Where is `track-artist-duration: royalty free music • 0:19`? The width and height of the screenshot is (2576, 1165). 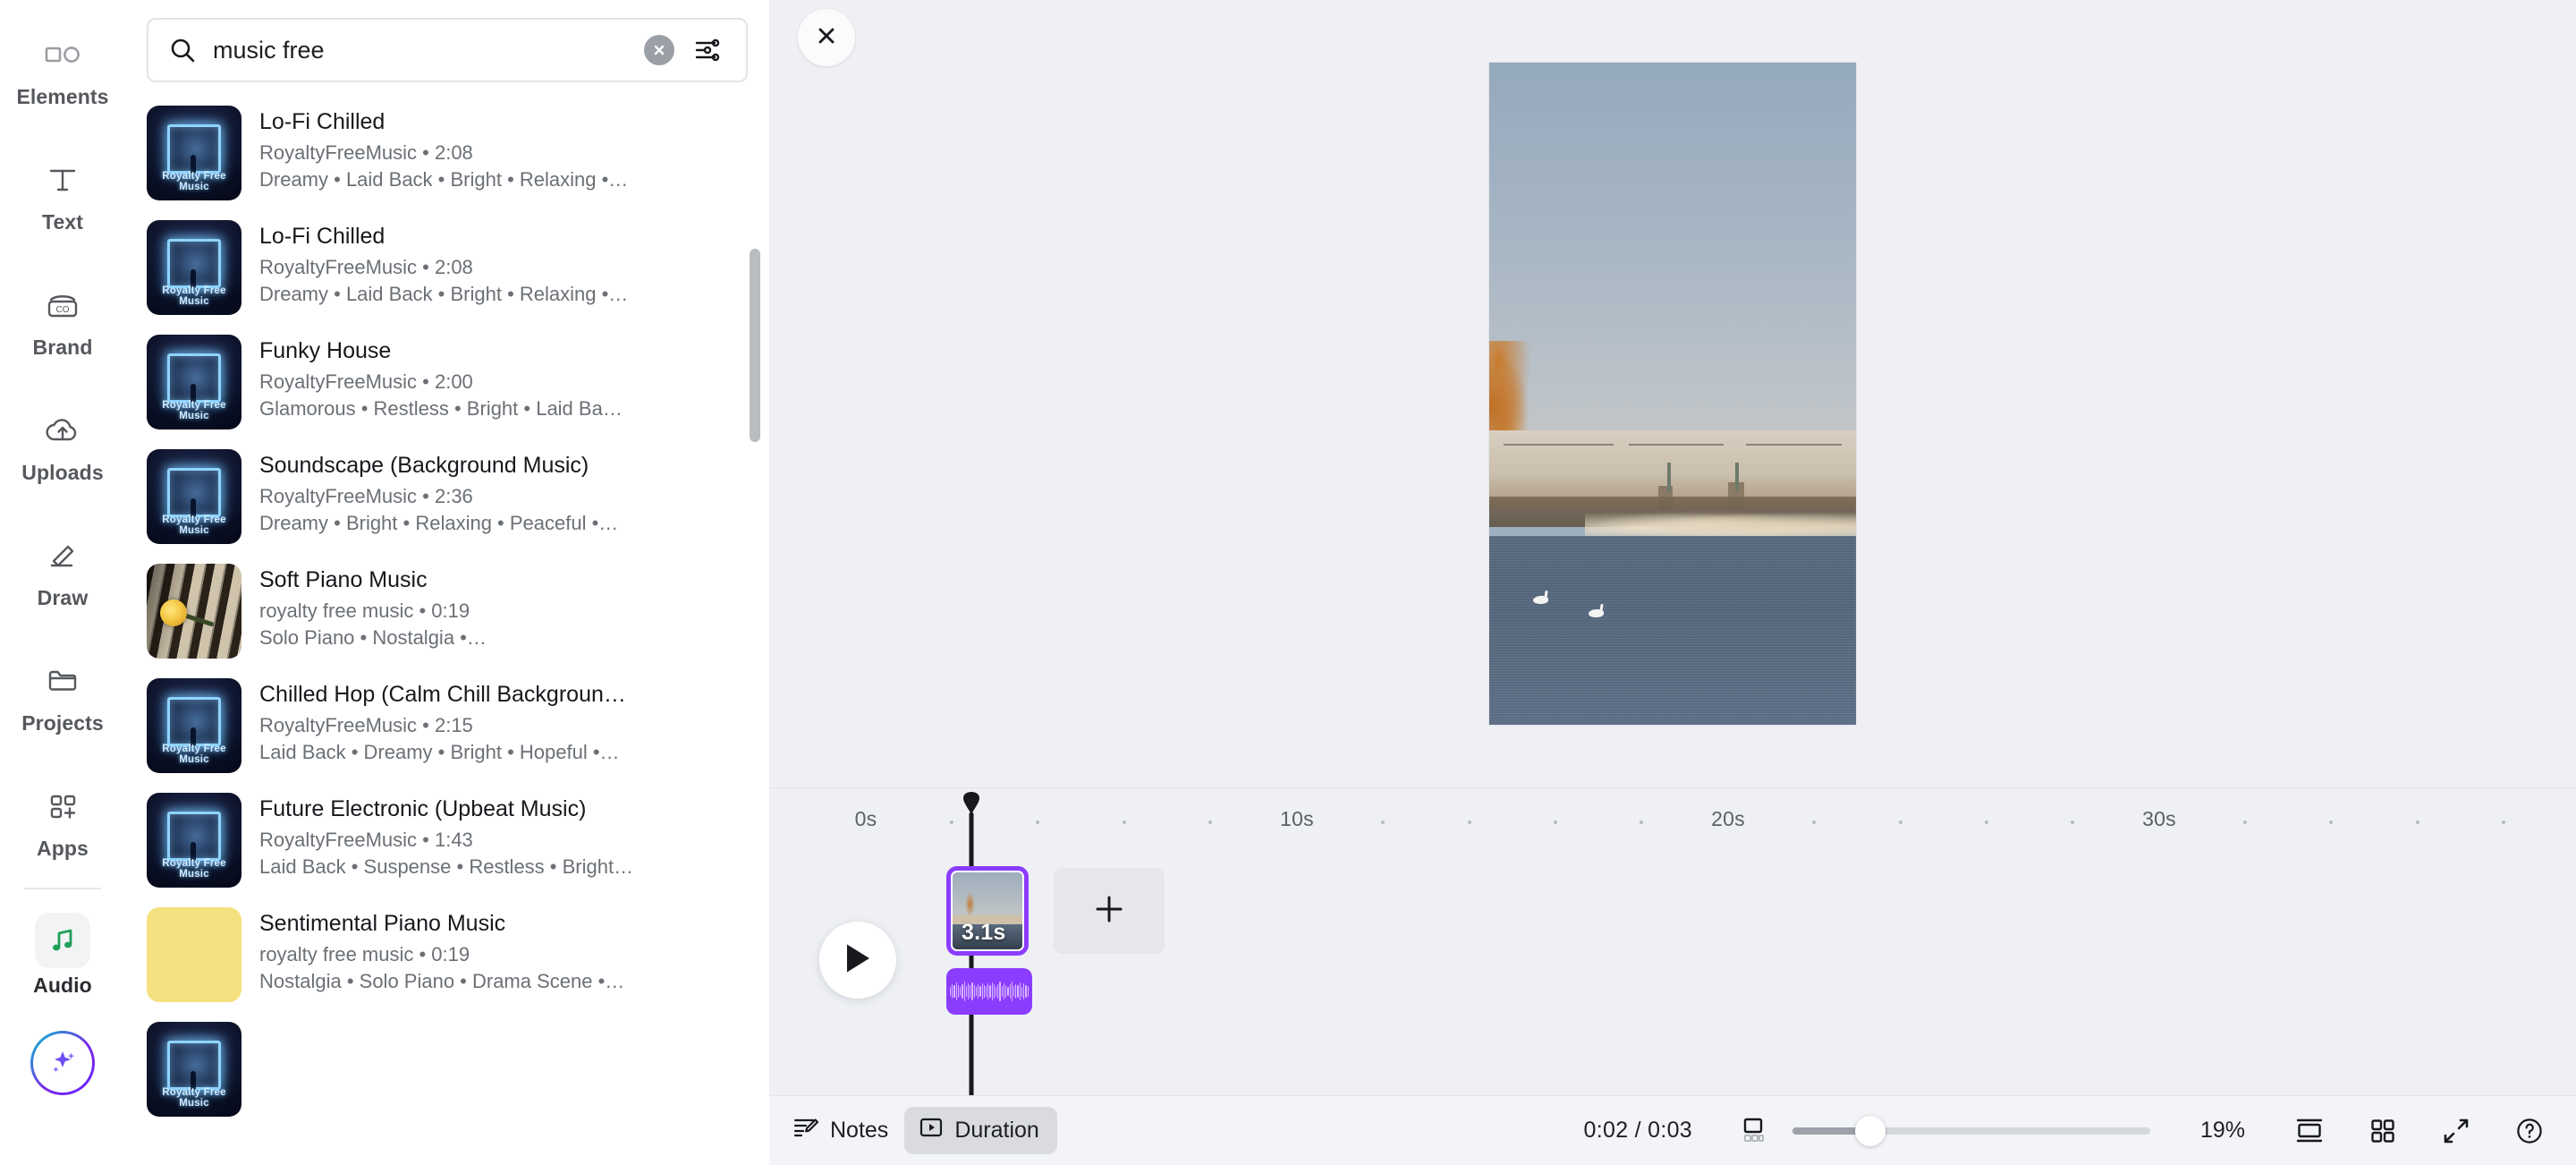 track-artist-duration: royalty free music • 0:19 is located at coordinates (364, 611).